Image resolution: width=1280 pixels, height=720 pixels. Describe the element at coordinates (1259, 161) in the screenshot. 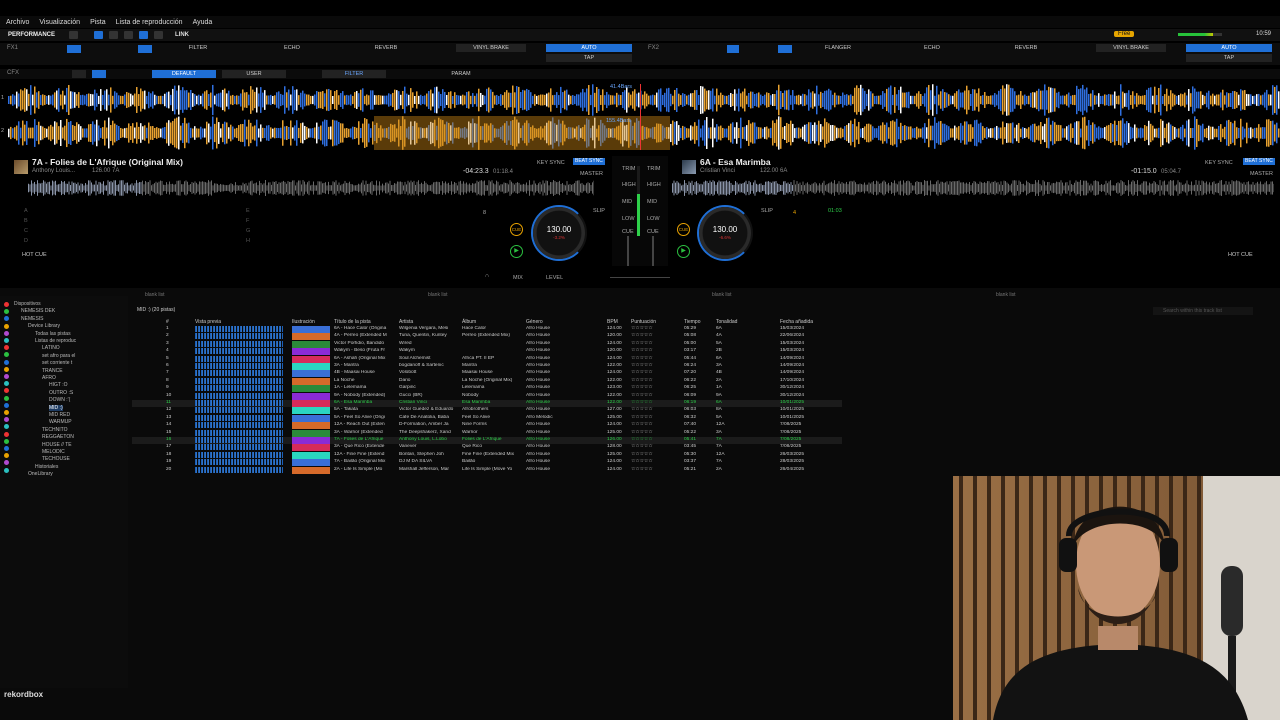

I see `deck2-beat-sync: BEAT SYNC` at that location.